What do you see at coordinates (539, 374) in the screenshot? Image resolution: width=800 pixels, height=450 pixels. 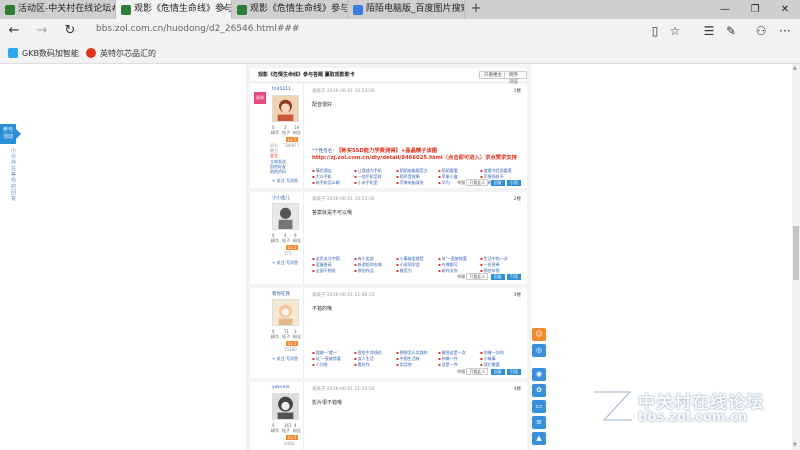 I see `weibo-icon: ◉` at bounding box center [539, 374].